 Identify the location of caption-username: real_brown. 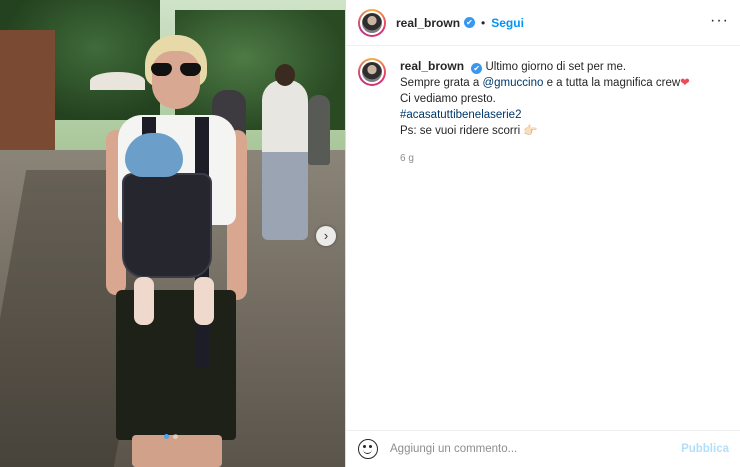
(432, 66).